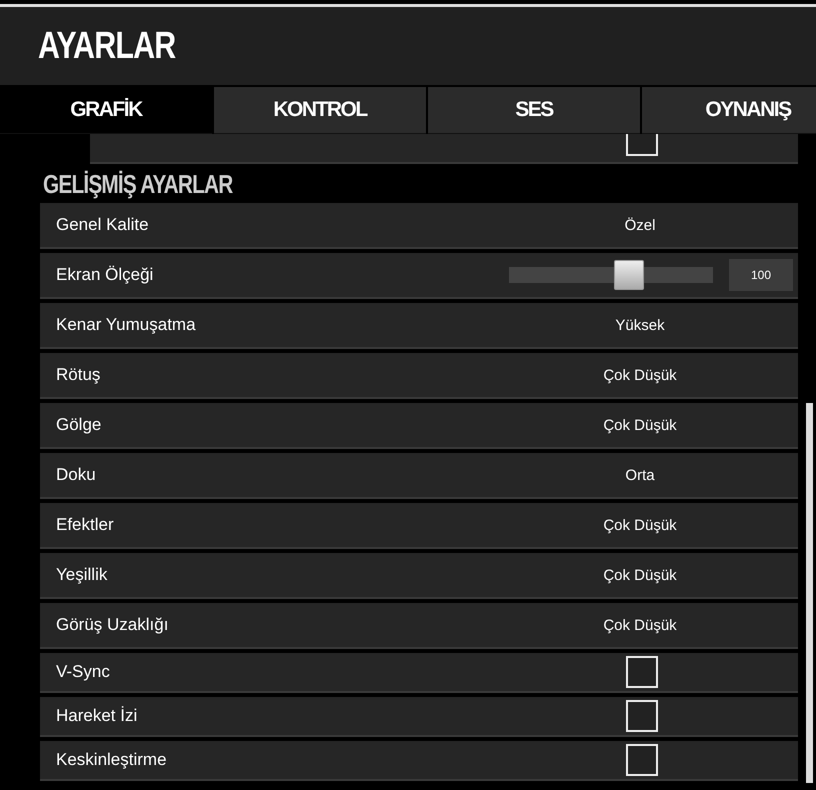  What do you see at coordinates (112, 625) in the screenshot?
I see `setting-label: Görüş Uzaklığı` at bounding box center [112, 625].